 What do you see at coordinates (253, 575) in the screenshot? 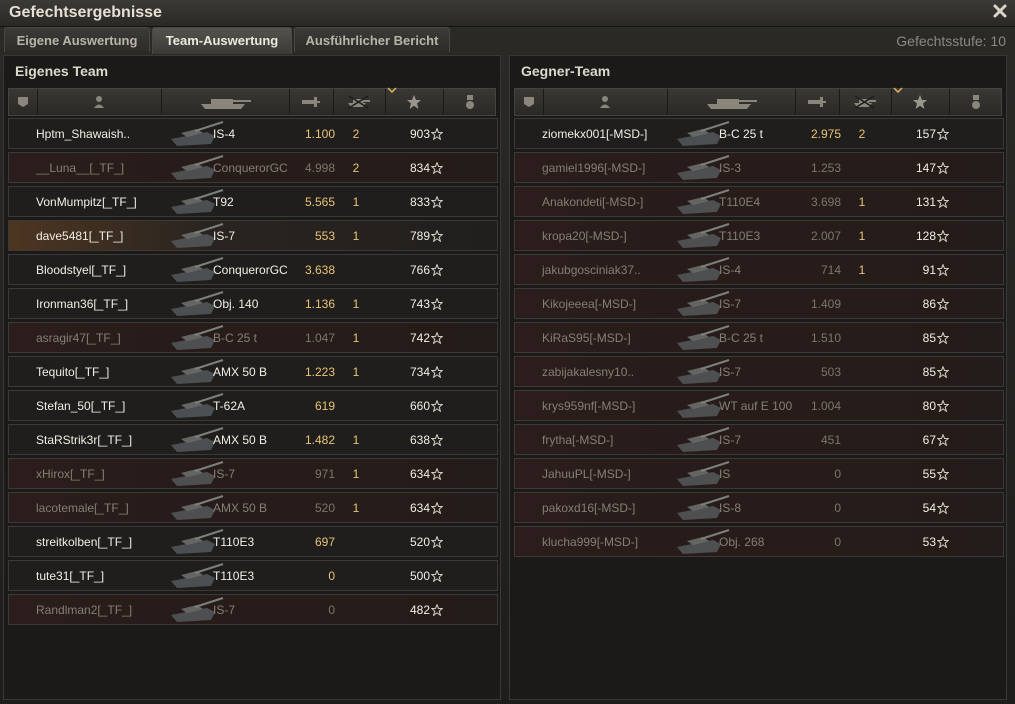
I see `player-row: tute31[_TF_] T110E3 0 500` at bounding box center [253, 575].